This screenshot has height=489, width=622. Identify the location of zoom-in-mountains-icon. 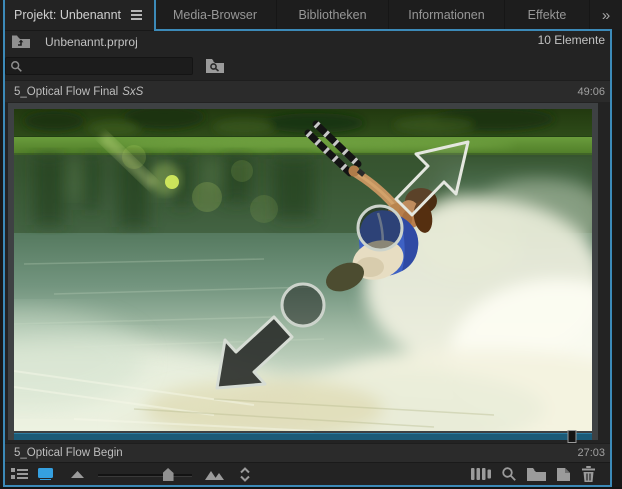
(214, 474).